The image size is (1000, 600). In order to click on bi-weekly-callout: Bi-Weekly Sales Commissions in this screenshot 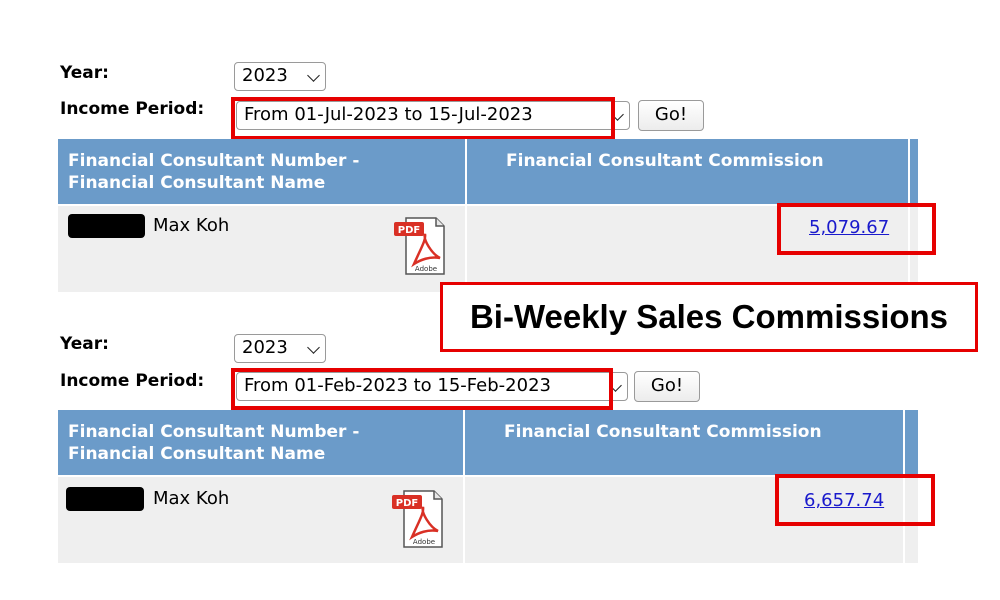, I will do `click(709, 317)`.